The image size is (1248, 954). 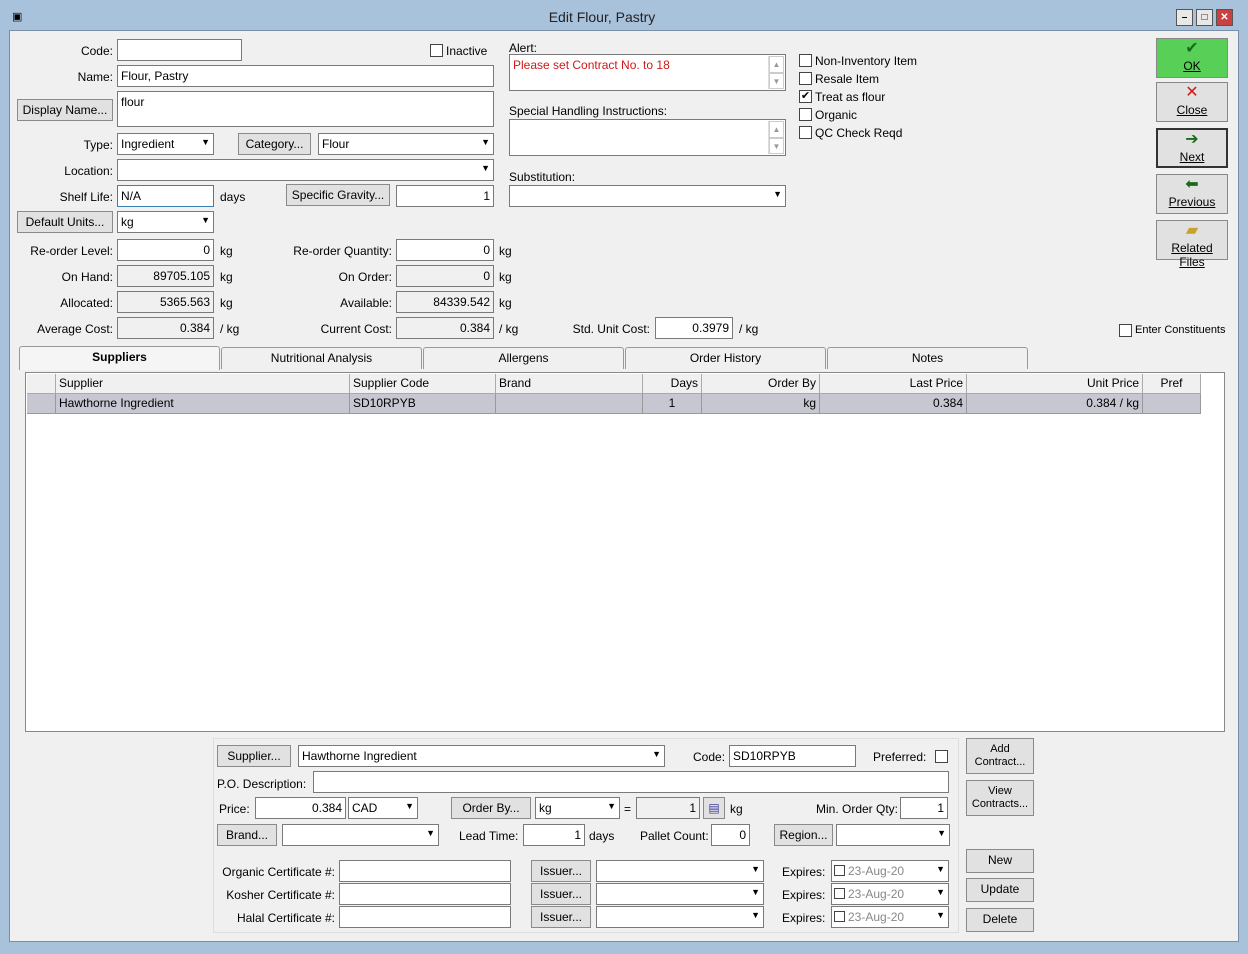 What do you see at coordinates (647, 137) in the screenshot?
I see `special-input: ▲ ▼` at bounding box center [647, 137].